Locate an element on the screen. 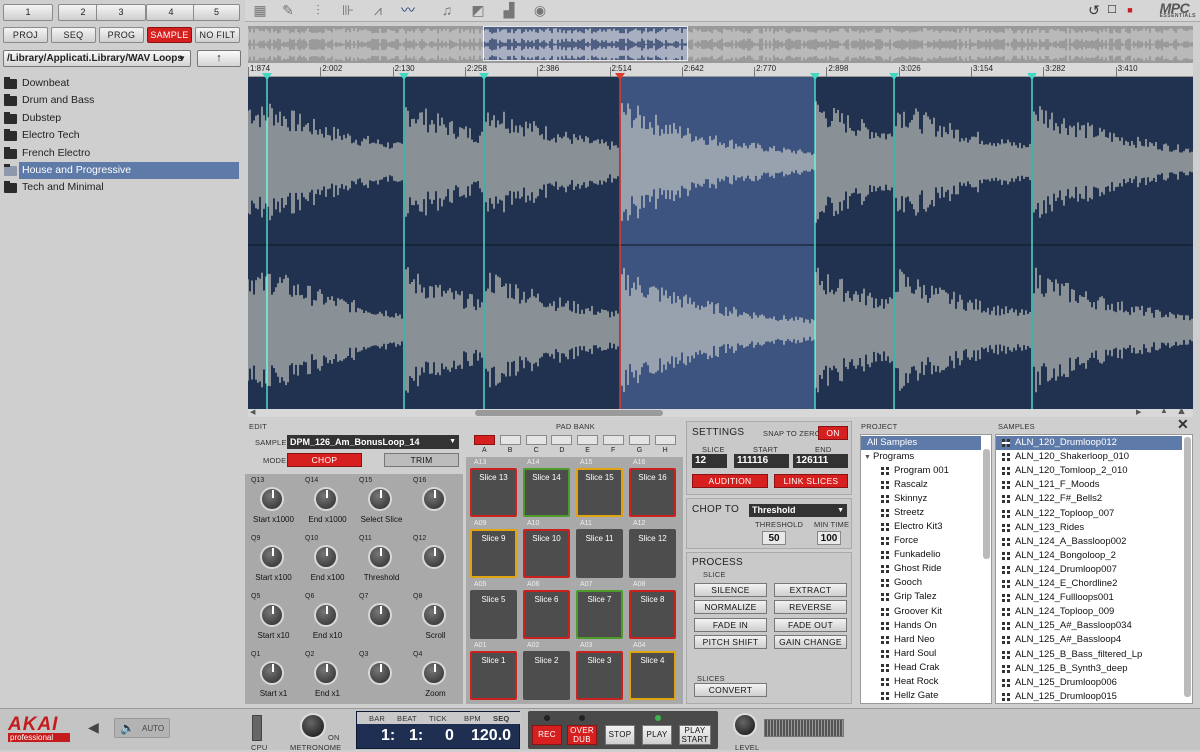 This screenshot has height=752, width=1200. number-button-3: 3 is located at coordinates (121, 12).